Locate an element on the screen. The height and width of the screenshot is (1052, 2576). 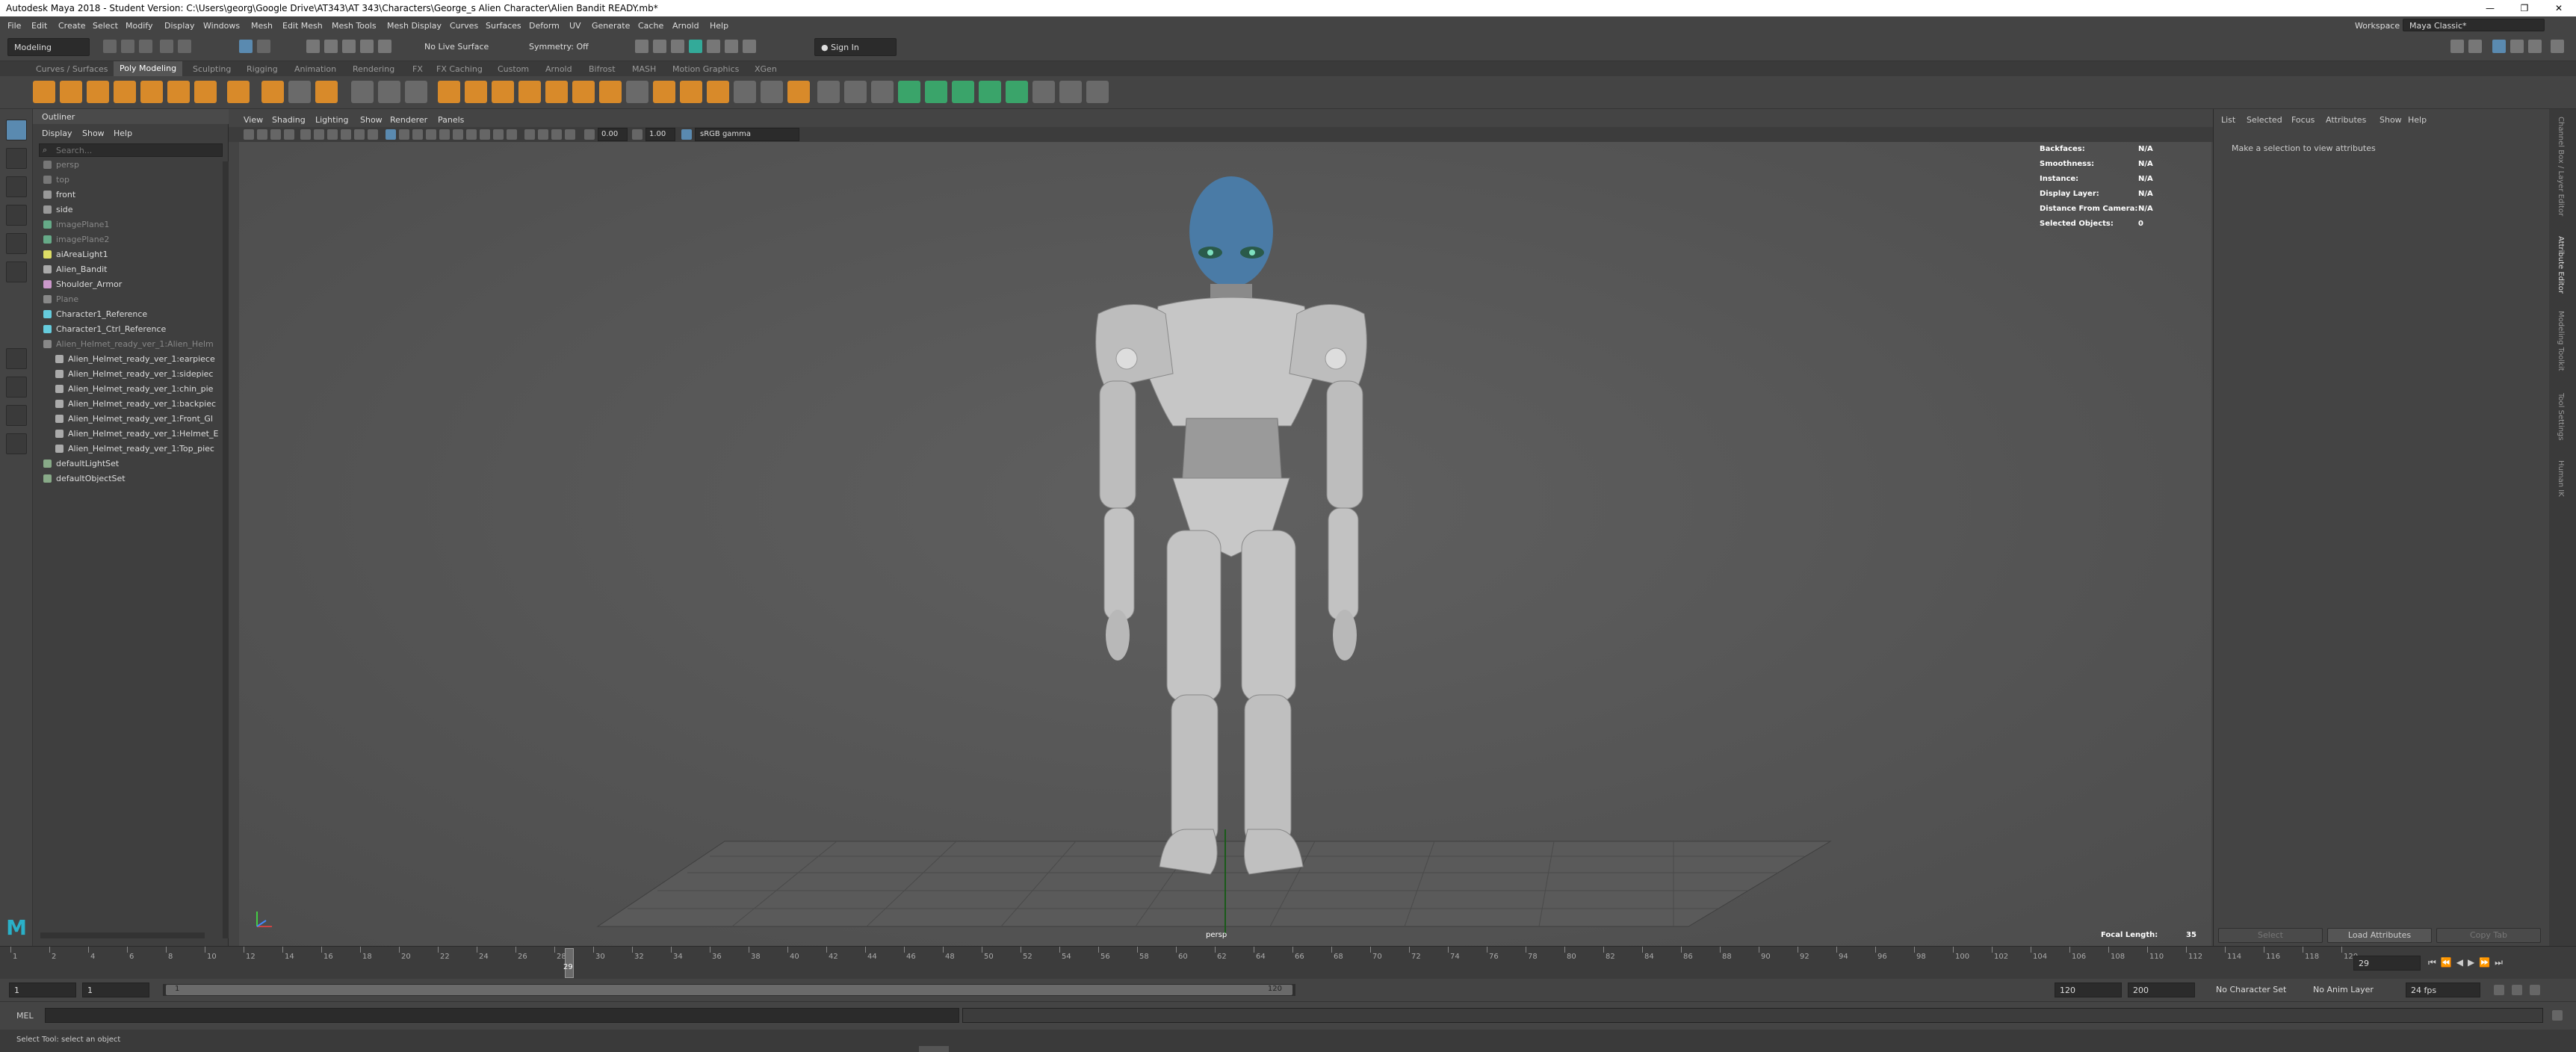
shelf-tab-rendering: Rendering is located at coordinates (373, 69).